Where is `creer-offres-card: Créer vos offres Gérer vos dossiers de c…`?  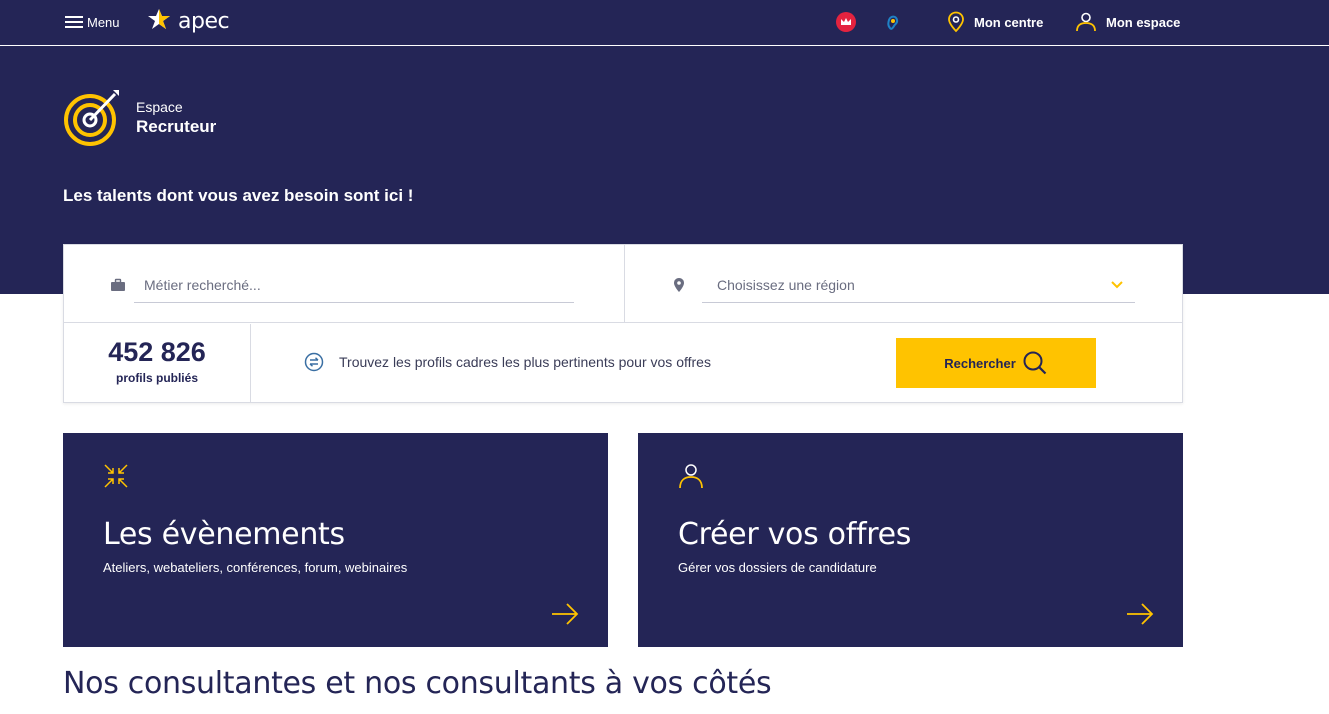 creer-offres-card: Créer vos offres Gérer vos dossiers de c… is located at coordinates (910, 540).